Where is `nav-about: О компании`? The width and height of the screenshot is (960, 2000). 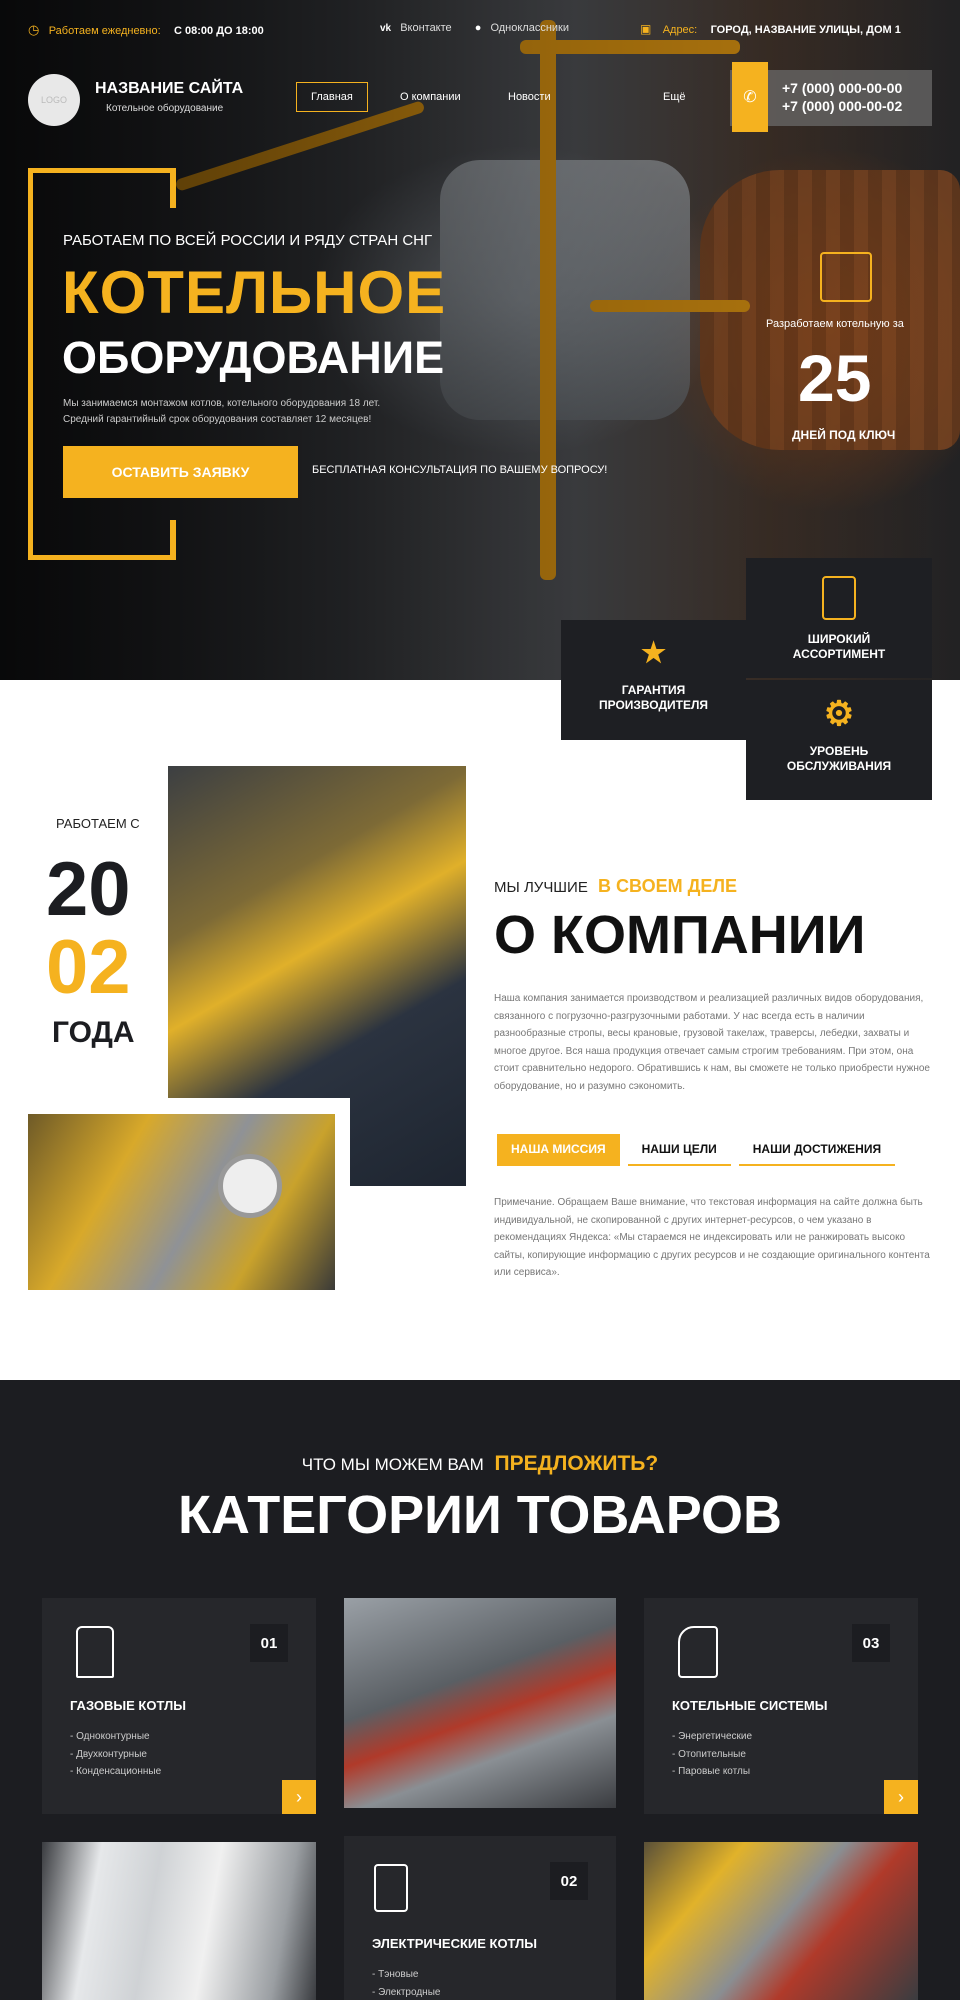
nav-about: О компании is located at coordinates (430, 97).